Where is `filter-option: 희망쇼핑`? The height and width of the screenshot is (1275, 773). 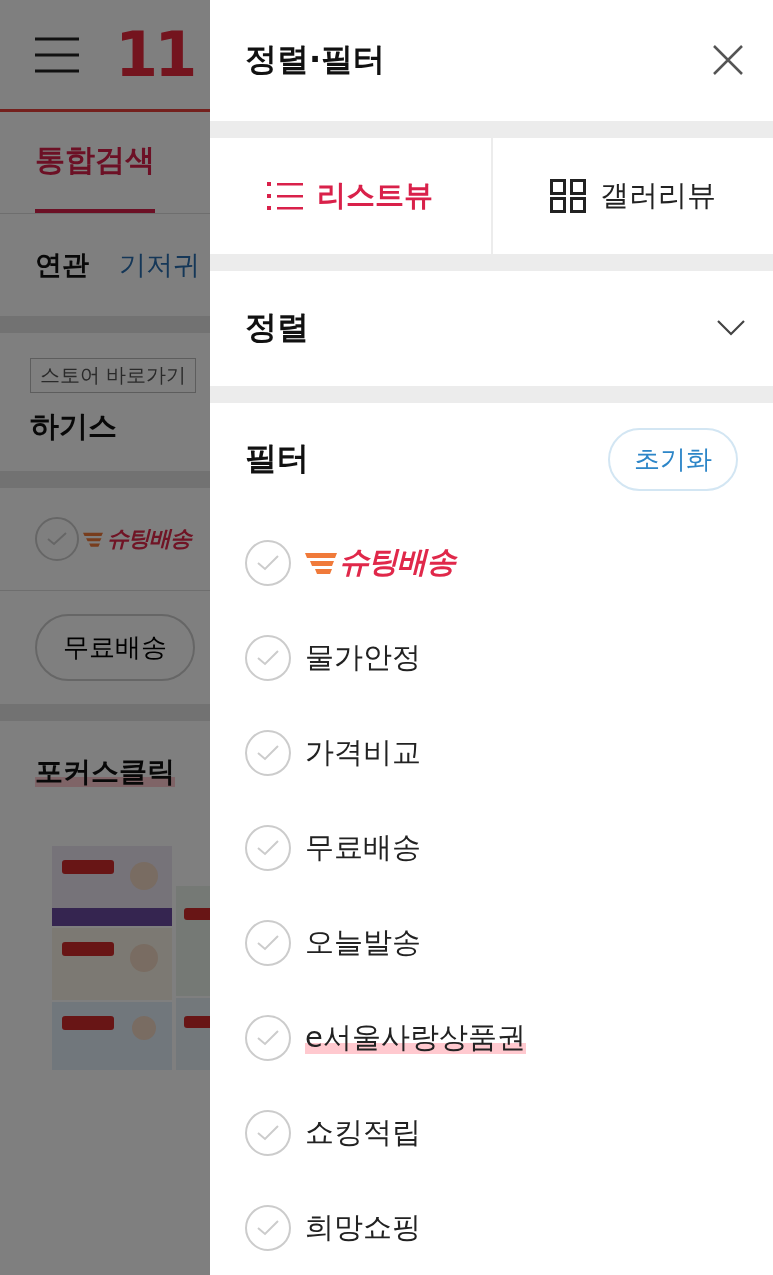 filter-option: 희망쇼핑 is located at coordinates (363, 1227).